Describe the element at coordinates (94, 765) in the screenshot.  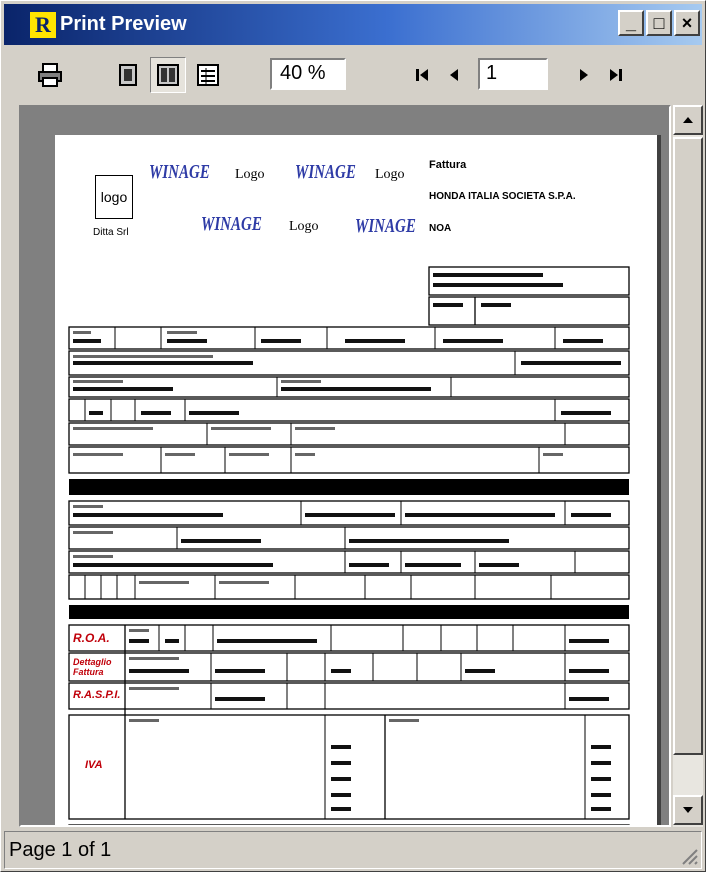
I see `section-label-iva: IVA` at that location.